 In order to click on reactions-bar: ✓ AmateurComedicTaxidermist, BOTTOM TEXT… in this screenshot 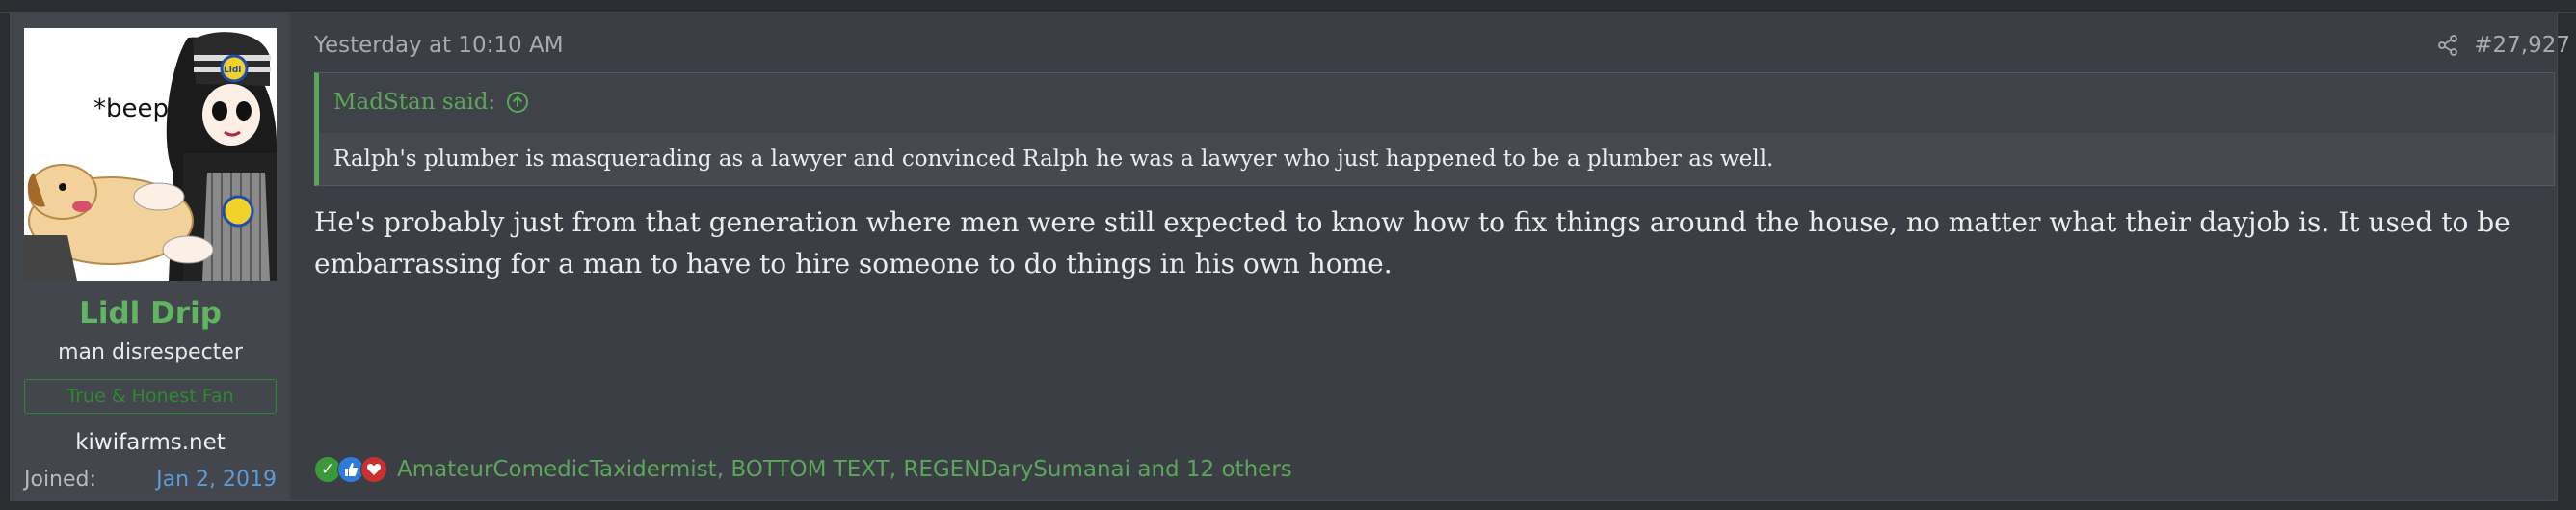, I will do `click(803, 470)`.